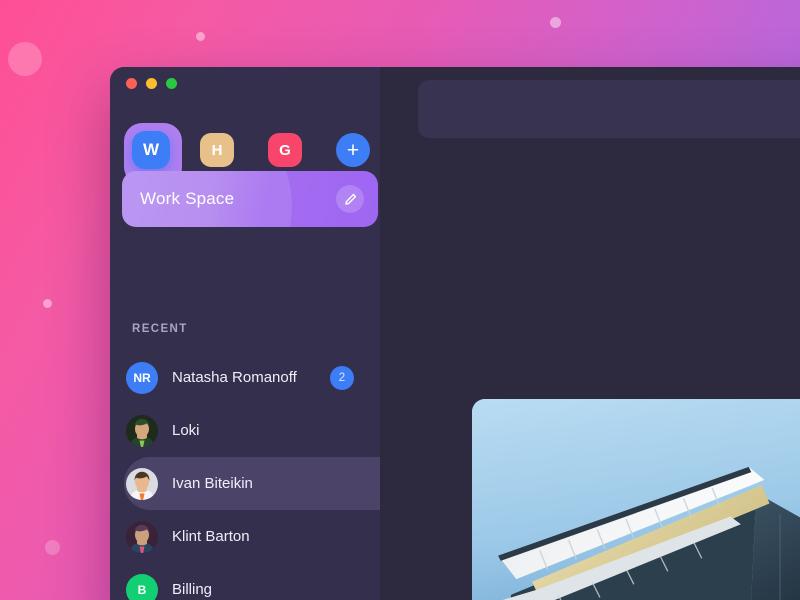 This screenshot has width=800, height=600. I want to click on list-item-label: Ivan Biteikin, so click(212, 483).